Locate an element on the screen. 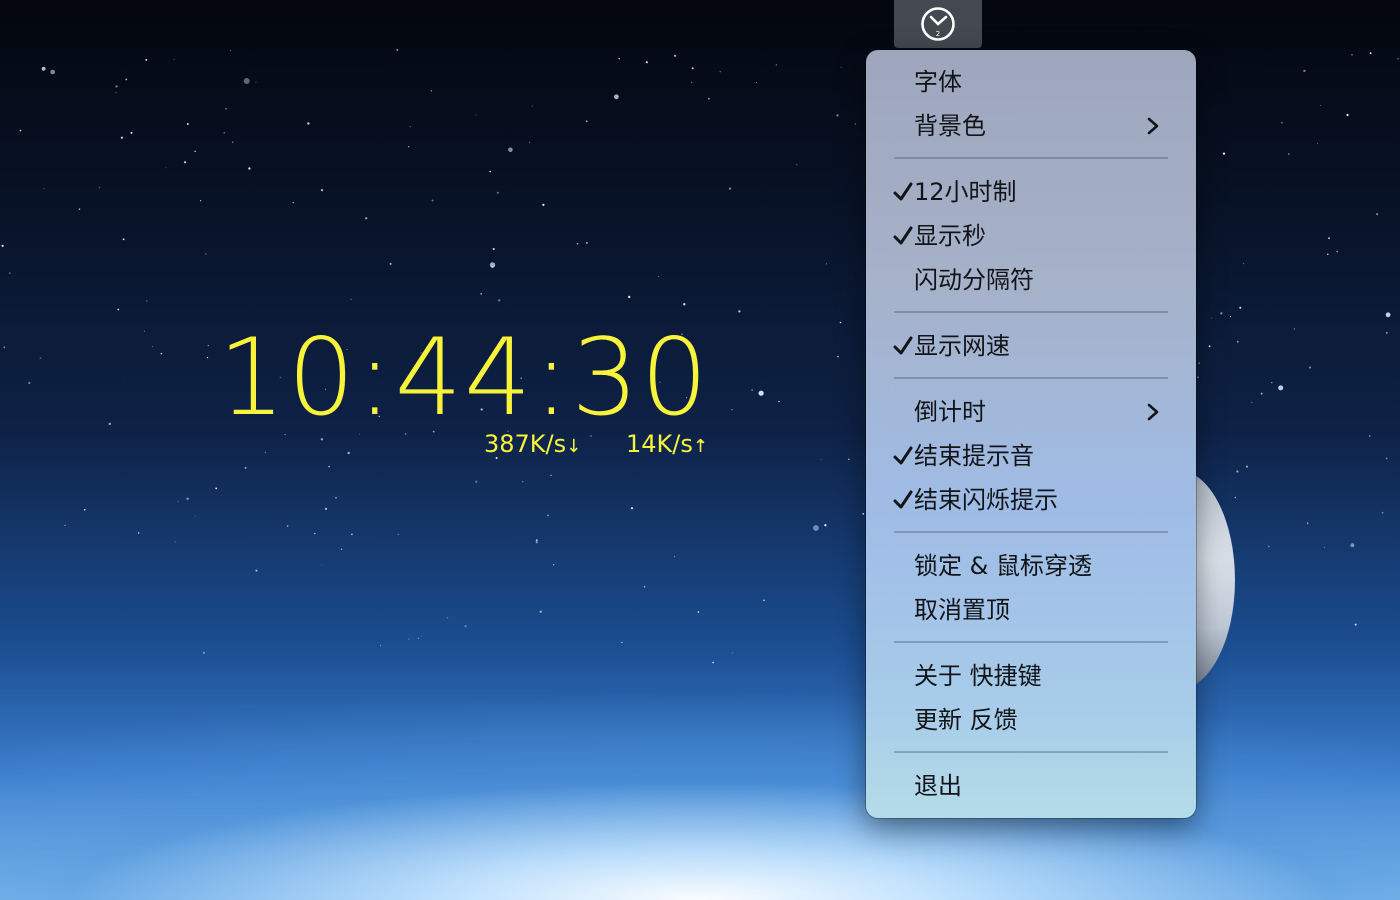 The image size is (1400, 900). menu-item-lock-click-through: 锁定 & 鼠标穿透 is located at coordinates (1031, 566).